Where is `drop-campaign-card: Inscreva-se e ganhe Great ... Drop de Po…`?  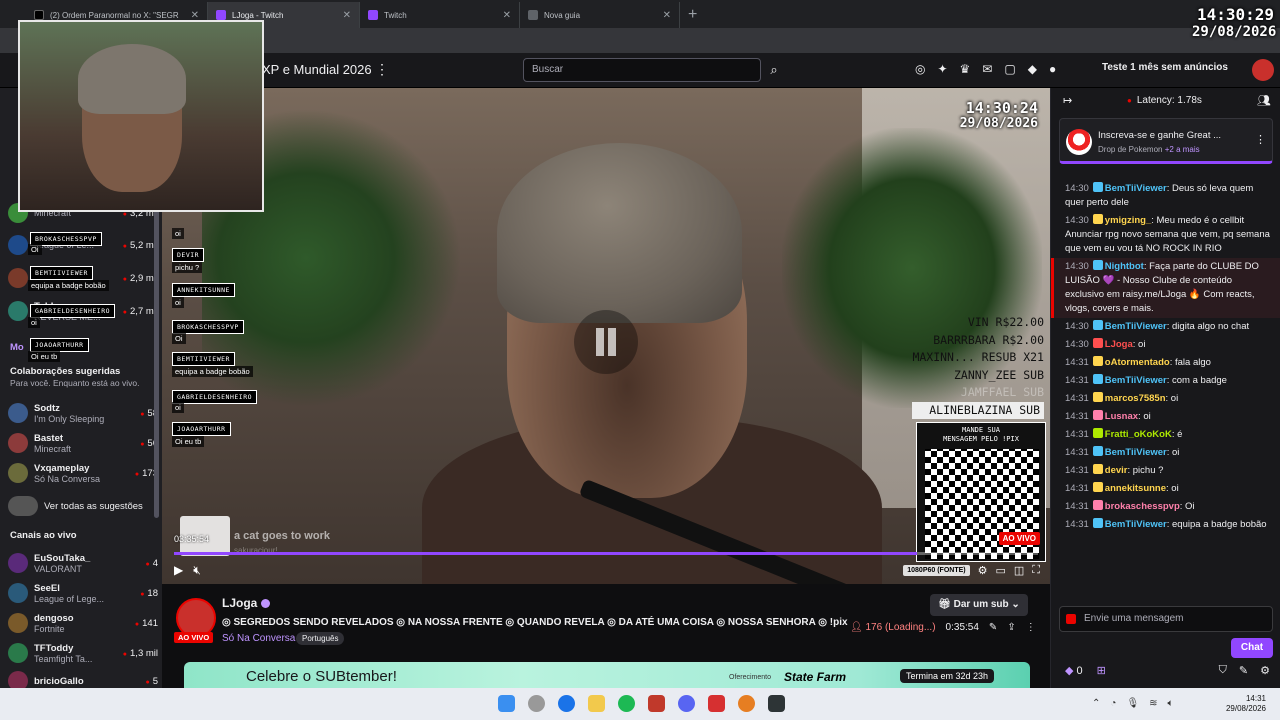 drop-campaign-card: Inscreva-se e ganhe Great ... Drop de Po… is located at coordinates (1166, 141).